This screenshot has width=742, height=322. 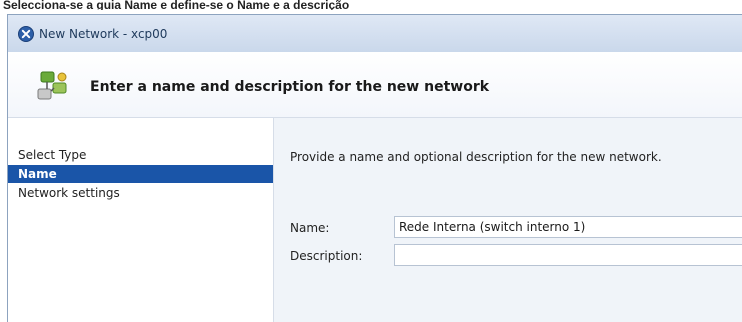 I want to click on network-icon, so click(x=52, y=86).